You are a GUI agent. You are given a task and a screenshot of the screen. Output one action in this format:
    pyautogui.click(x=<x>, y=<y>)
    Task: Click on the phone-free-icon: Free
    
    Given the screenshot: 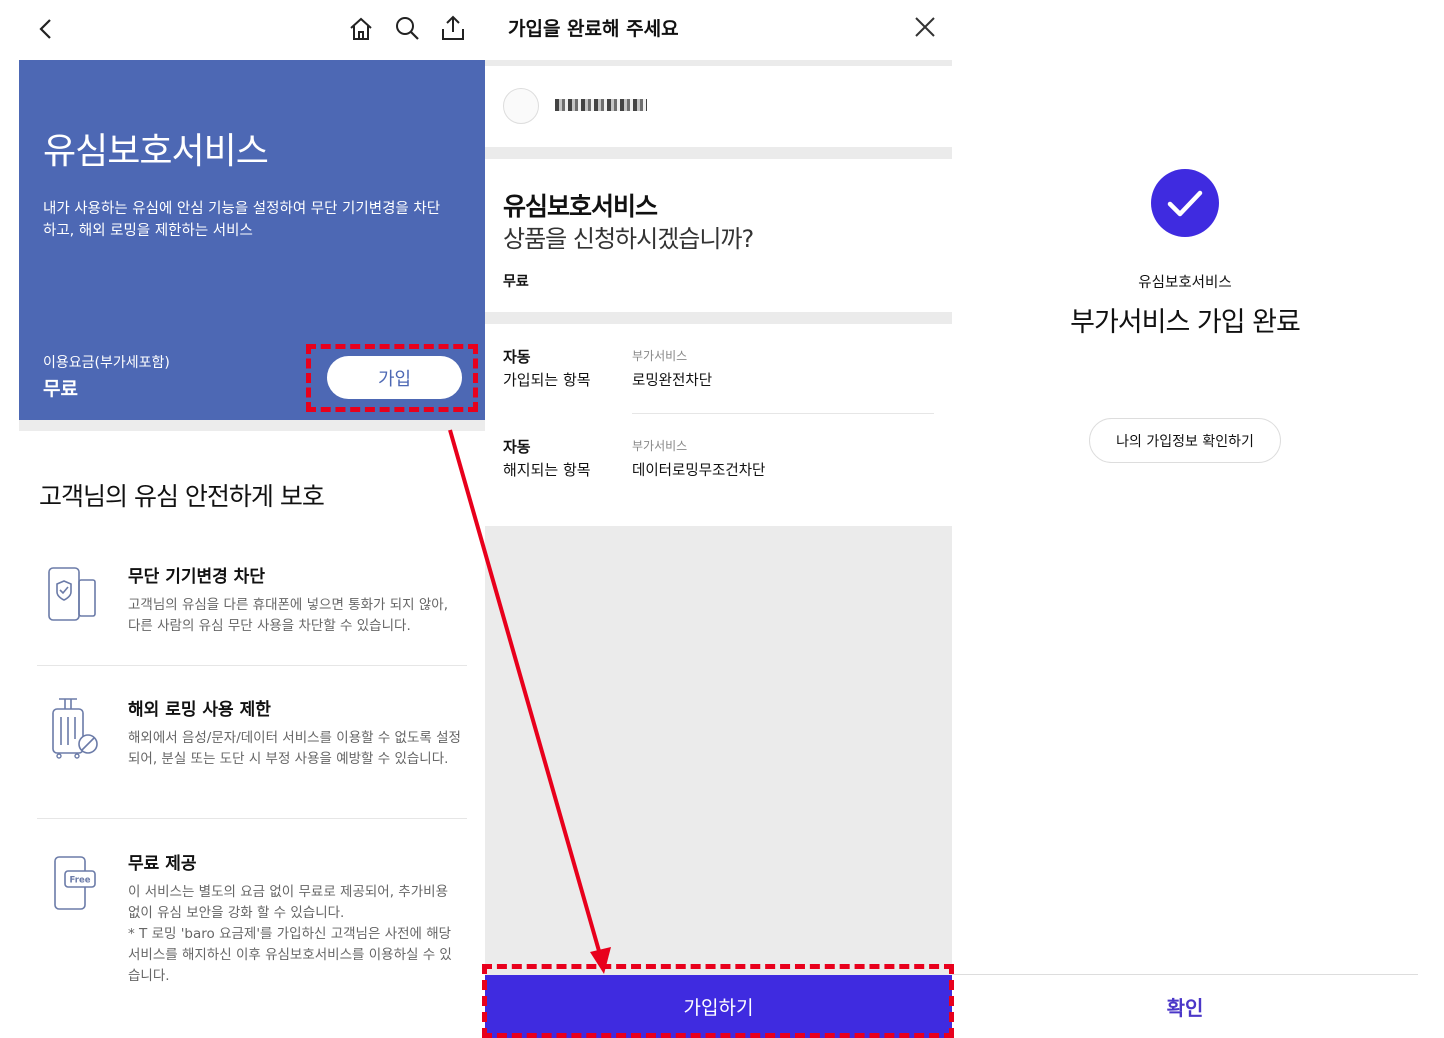 What is the action you would take?
    pyautogui.click(x=75, y=883)
    